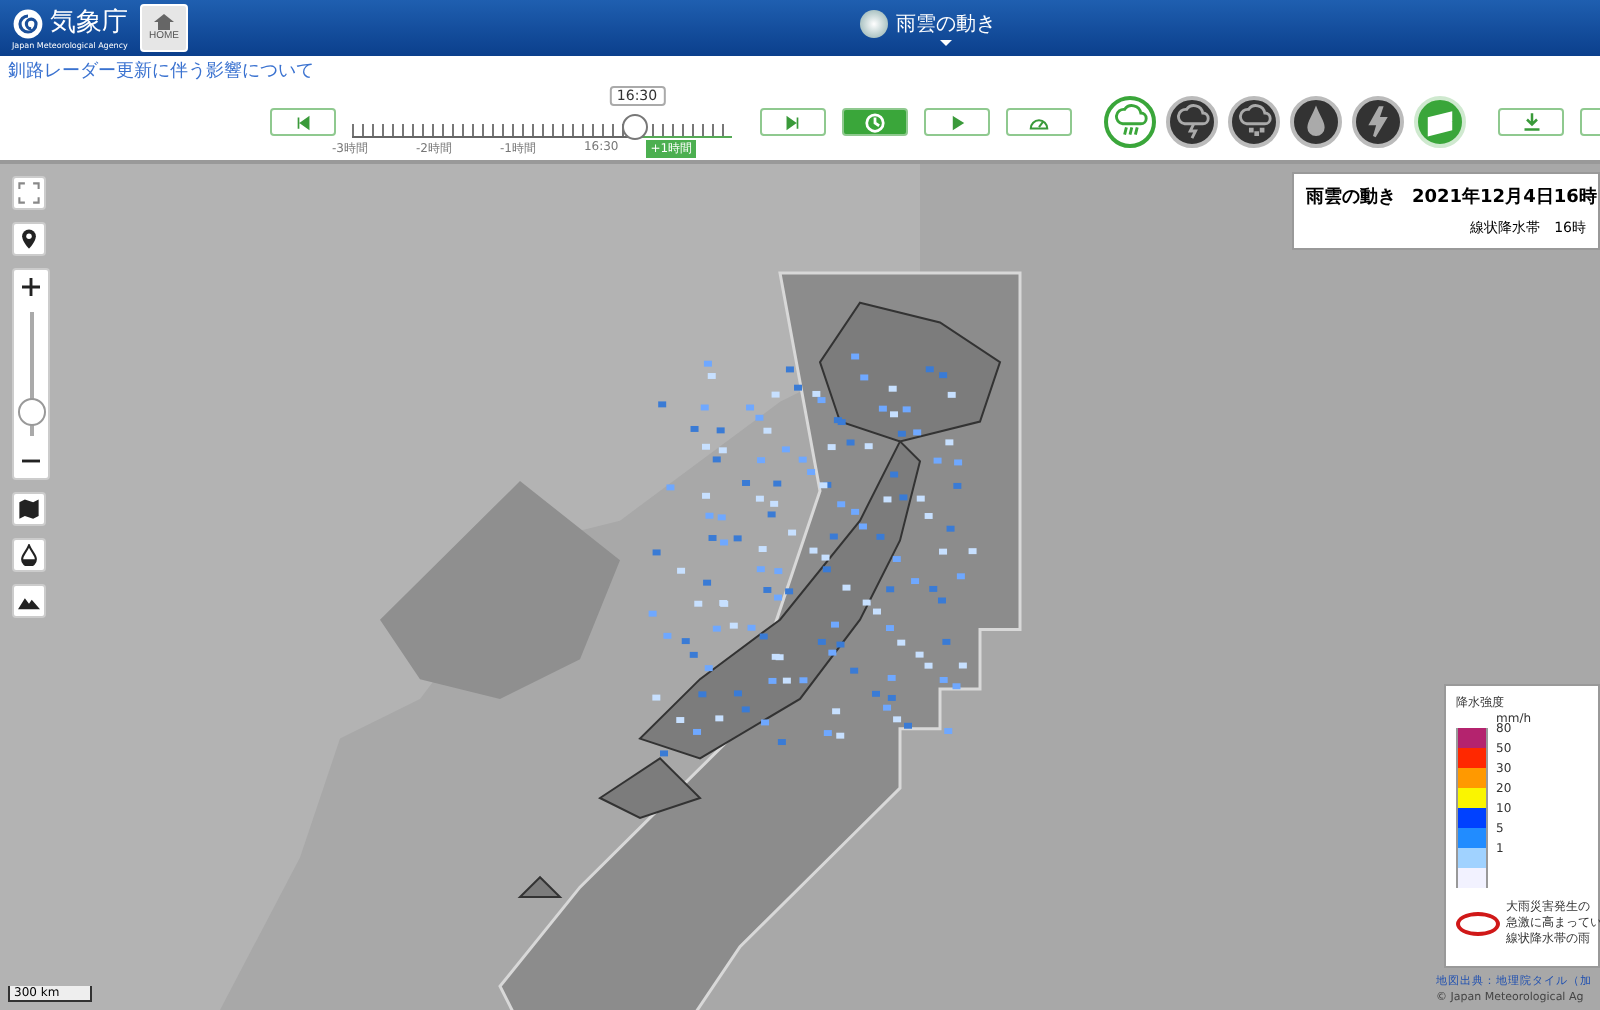 The height and width of the screenshot is (1010, 1600). What do you see at coordinates (928, 24) in the screenshot?
I see `page-title-menu: 雨雲の動き` at bounding box center [928, 24].